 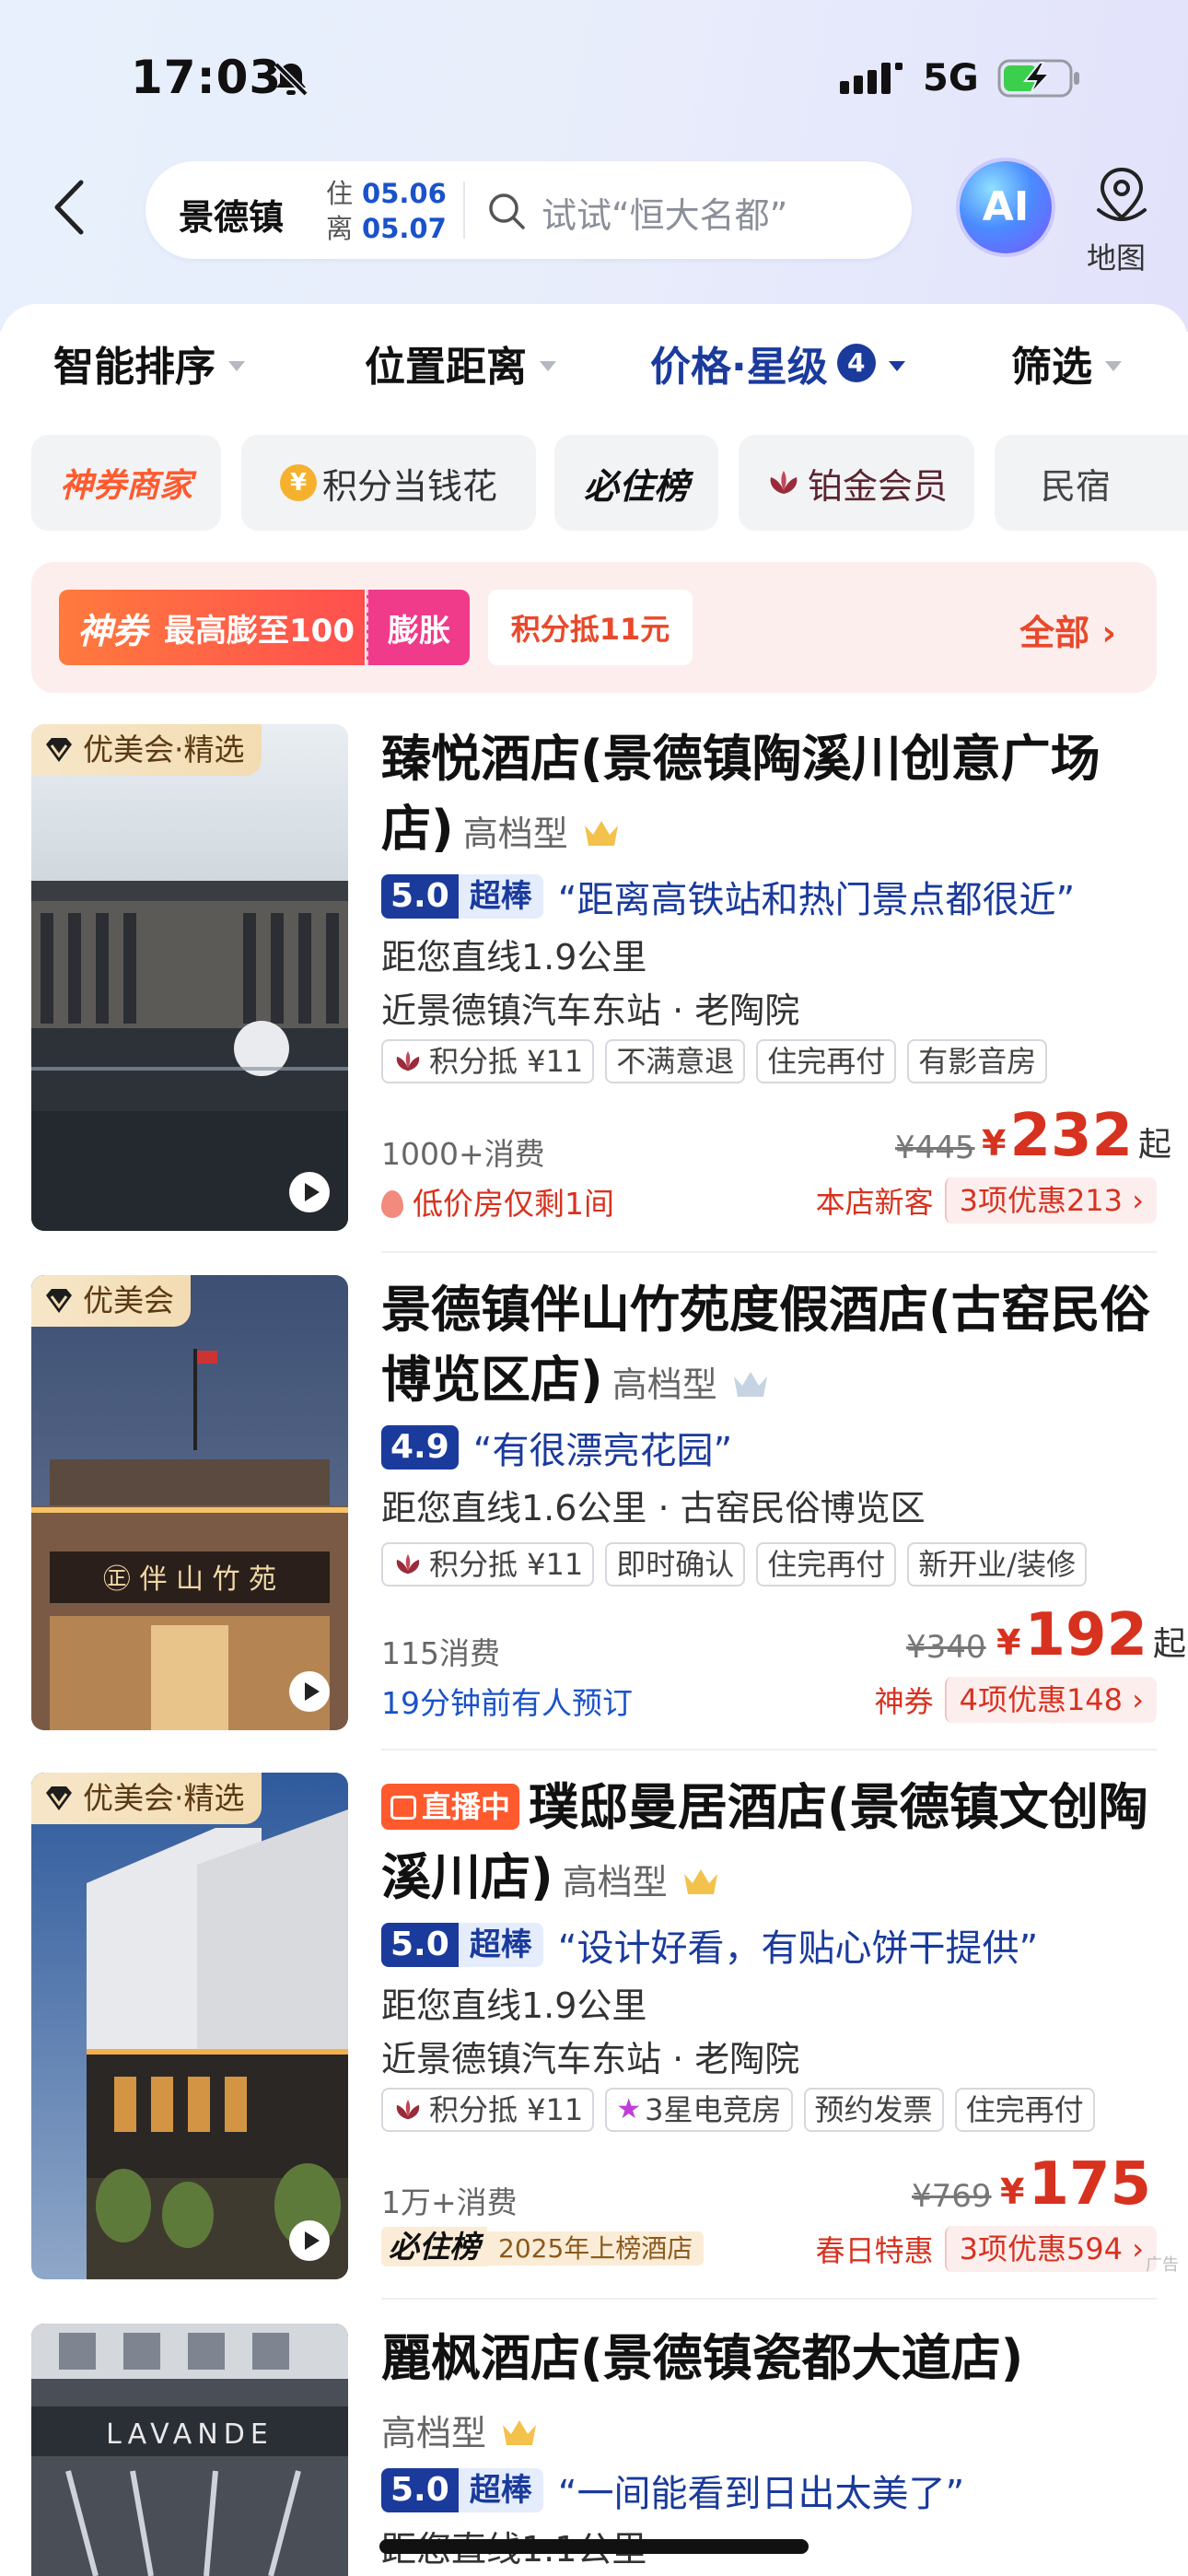 What do you see at coordinates (874, 1202) in the screenshot?
I see `offer-tag: 本店新客` at bounding box center [874, 1202].